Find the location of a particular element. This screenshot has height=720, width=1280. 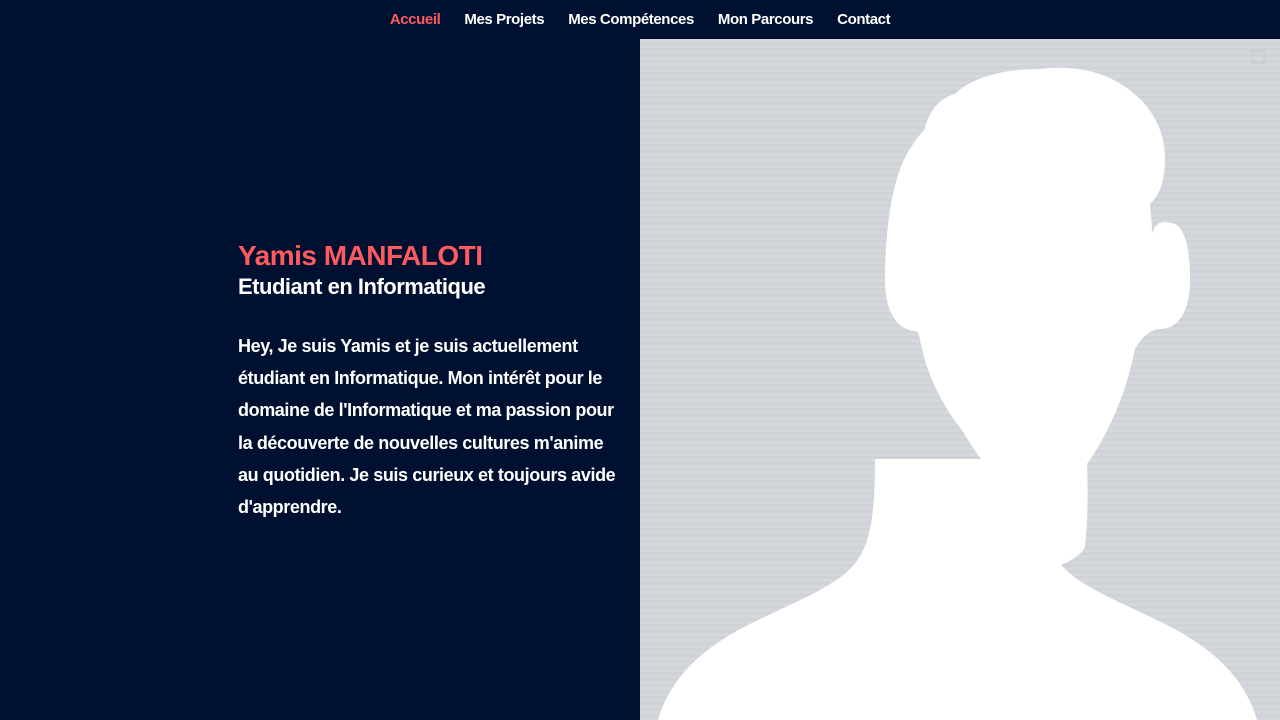

avatar-silhouette-head is located at coordinates (1010, 282).